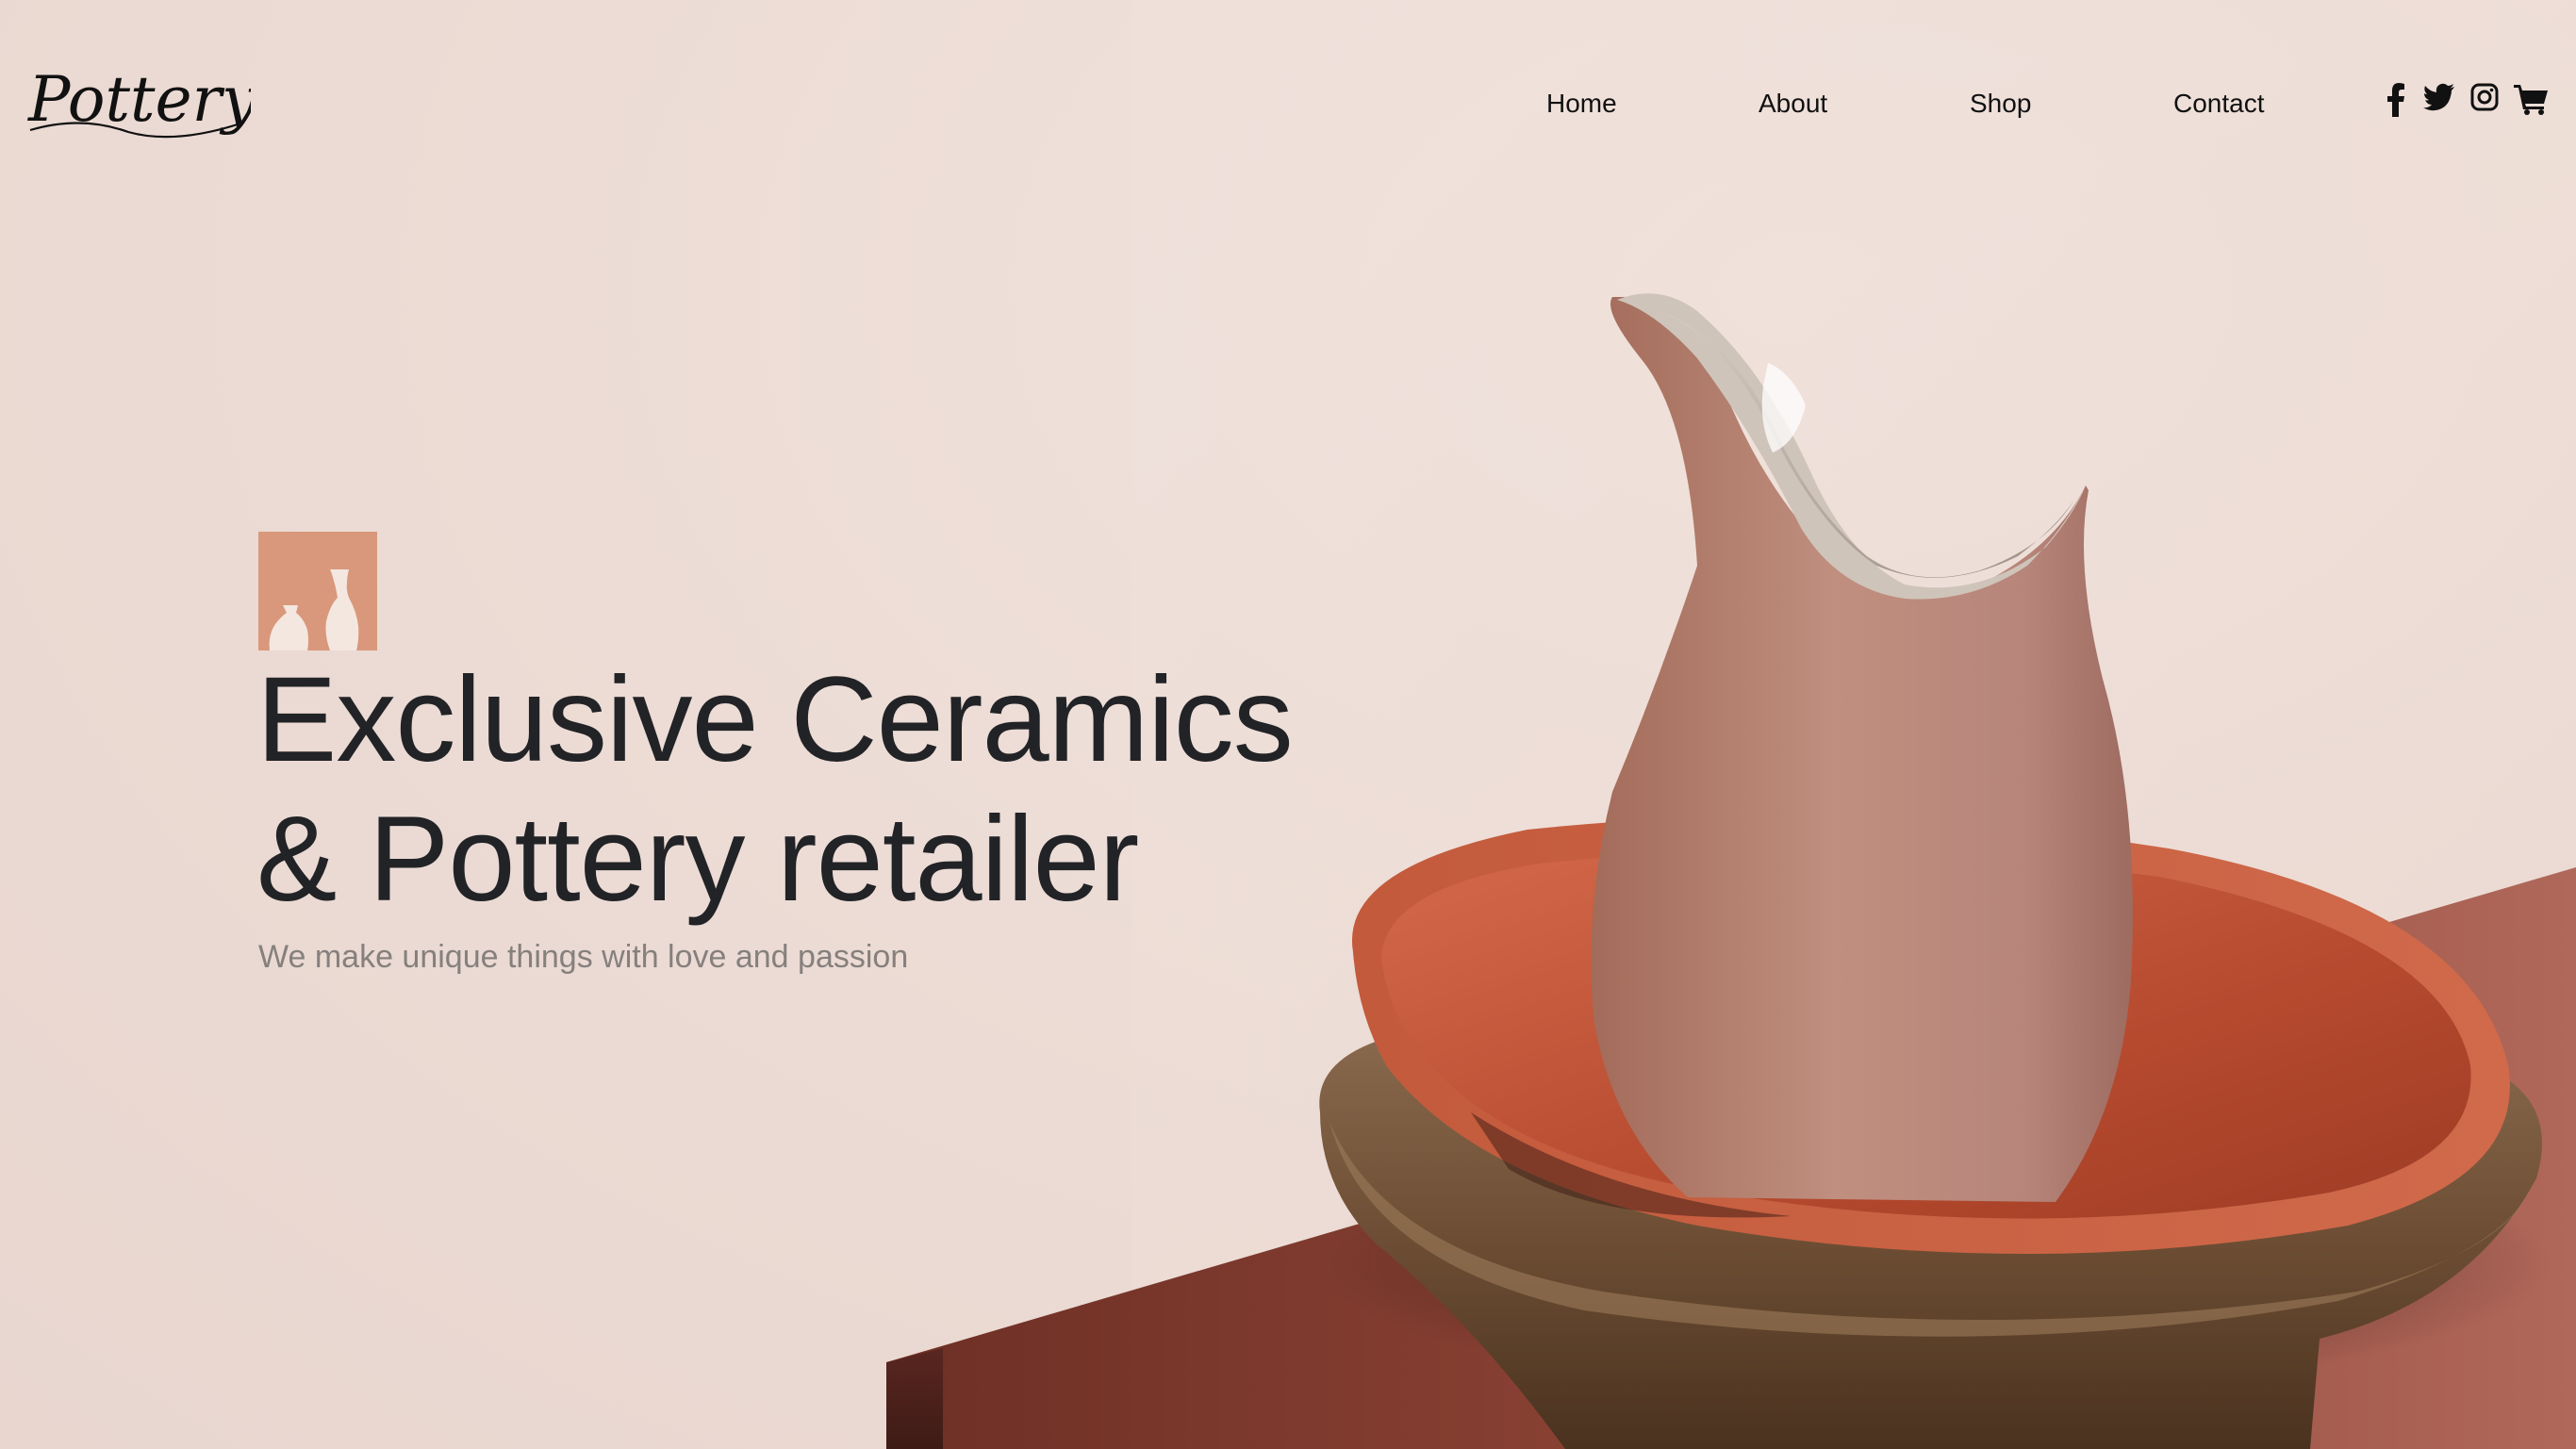 The width and height of the screenshot is (2576, 1449). I want to click on cart-icon, so click(2532, 99).